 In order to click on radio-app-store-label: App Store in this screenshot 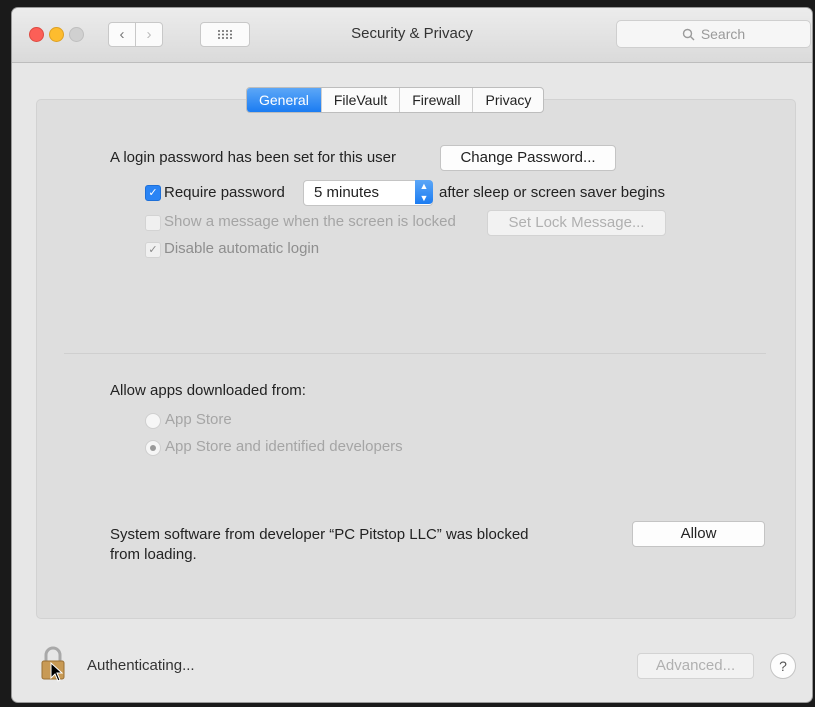, I will do `click(198, 419)`.